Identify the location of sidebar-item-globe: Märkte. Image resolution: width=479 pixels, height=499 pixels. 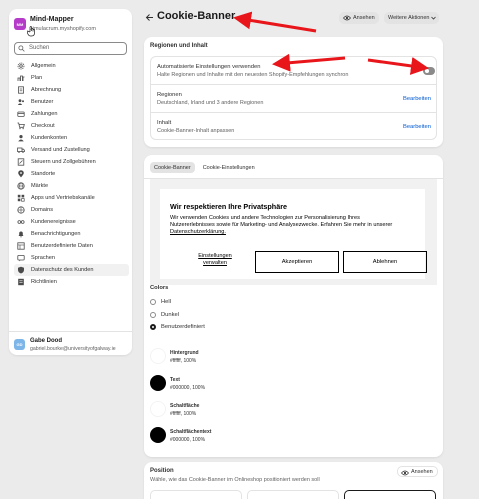
(71, 186).